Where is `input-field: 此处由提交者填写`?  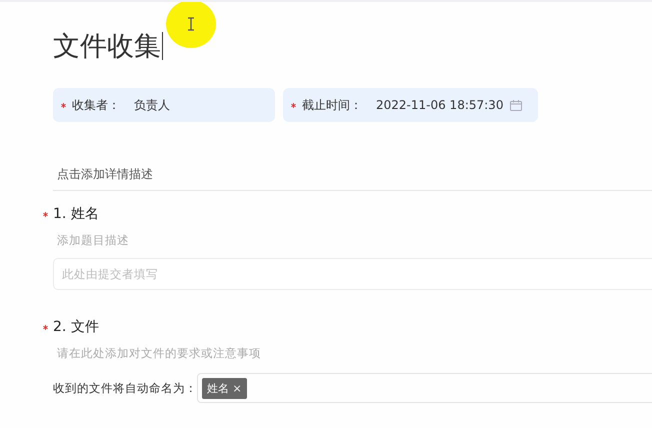
input-field: 此处由提交者填写 is located at coordinates (352, 274).